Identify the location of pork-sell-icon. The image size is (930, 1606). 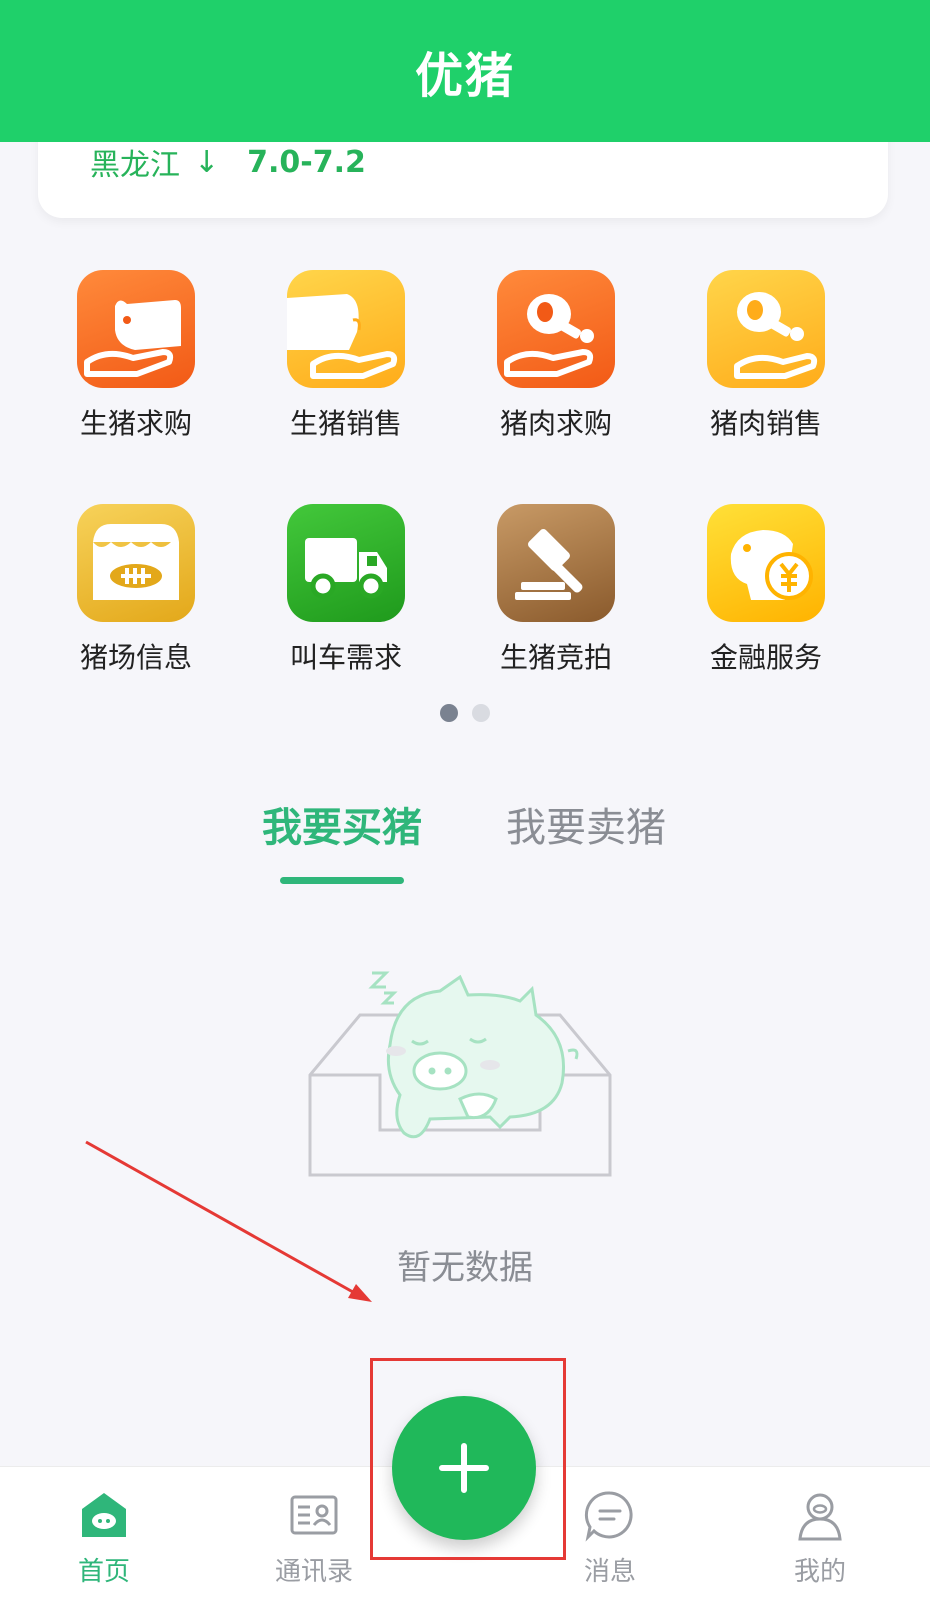
(766, 329).